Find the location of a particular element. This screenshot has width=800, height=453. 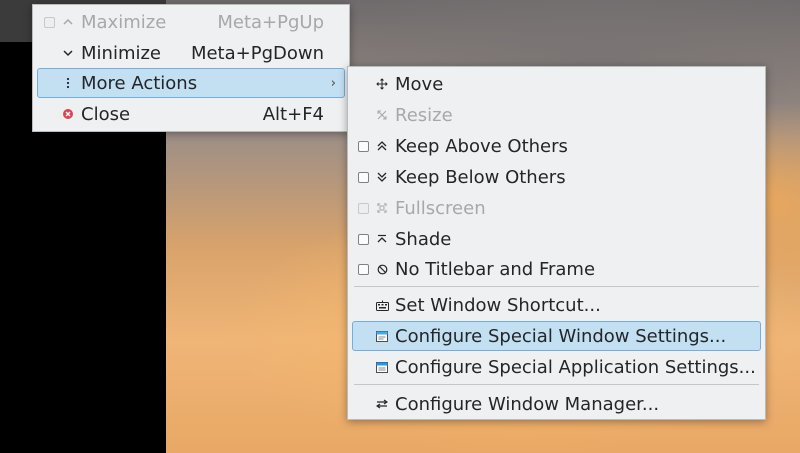

keep-above-checkbox is located at coordinates (363, 146).